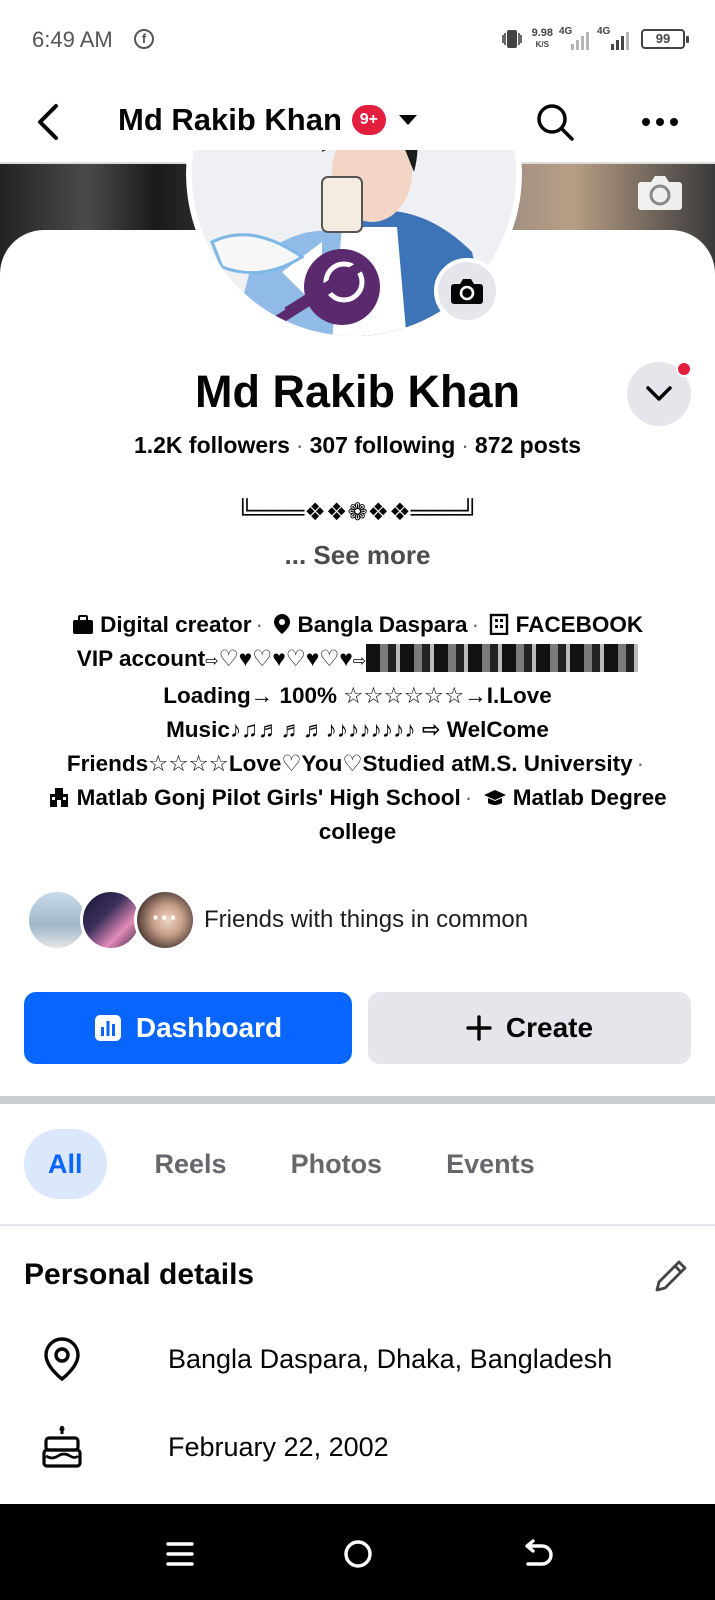  I want to click on graduation-cap-icon, so click(494, 797).